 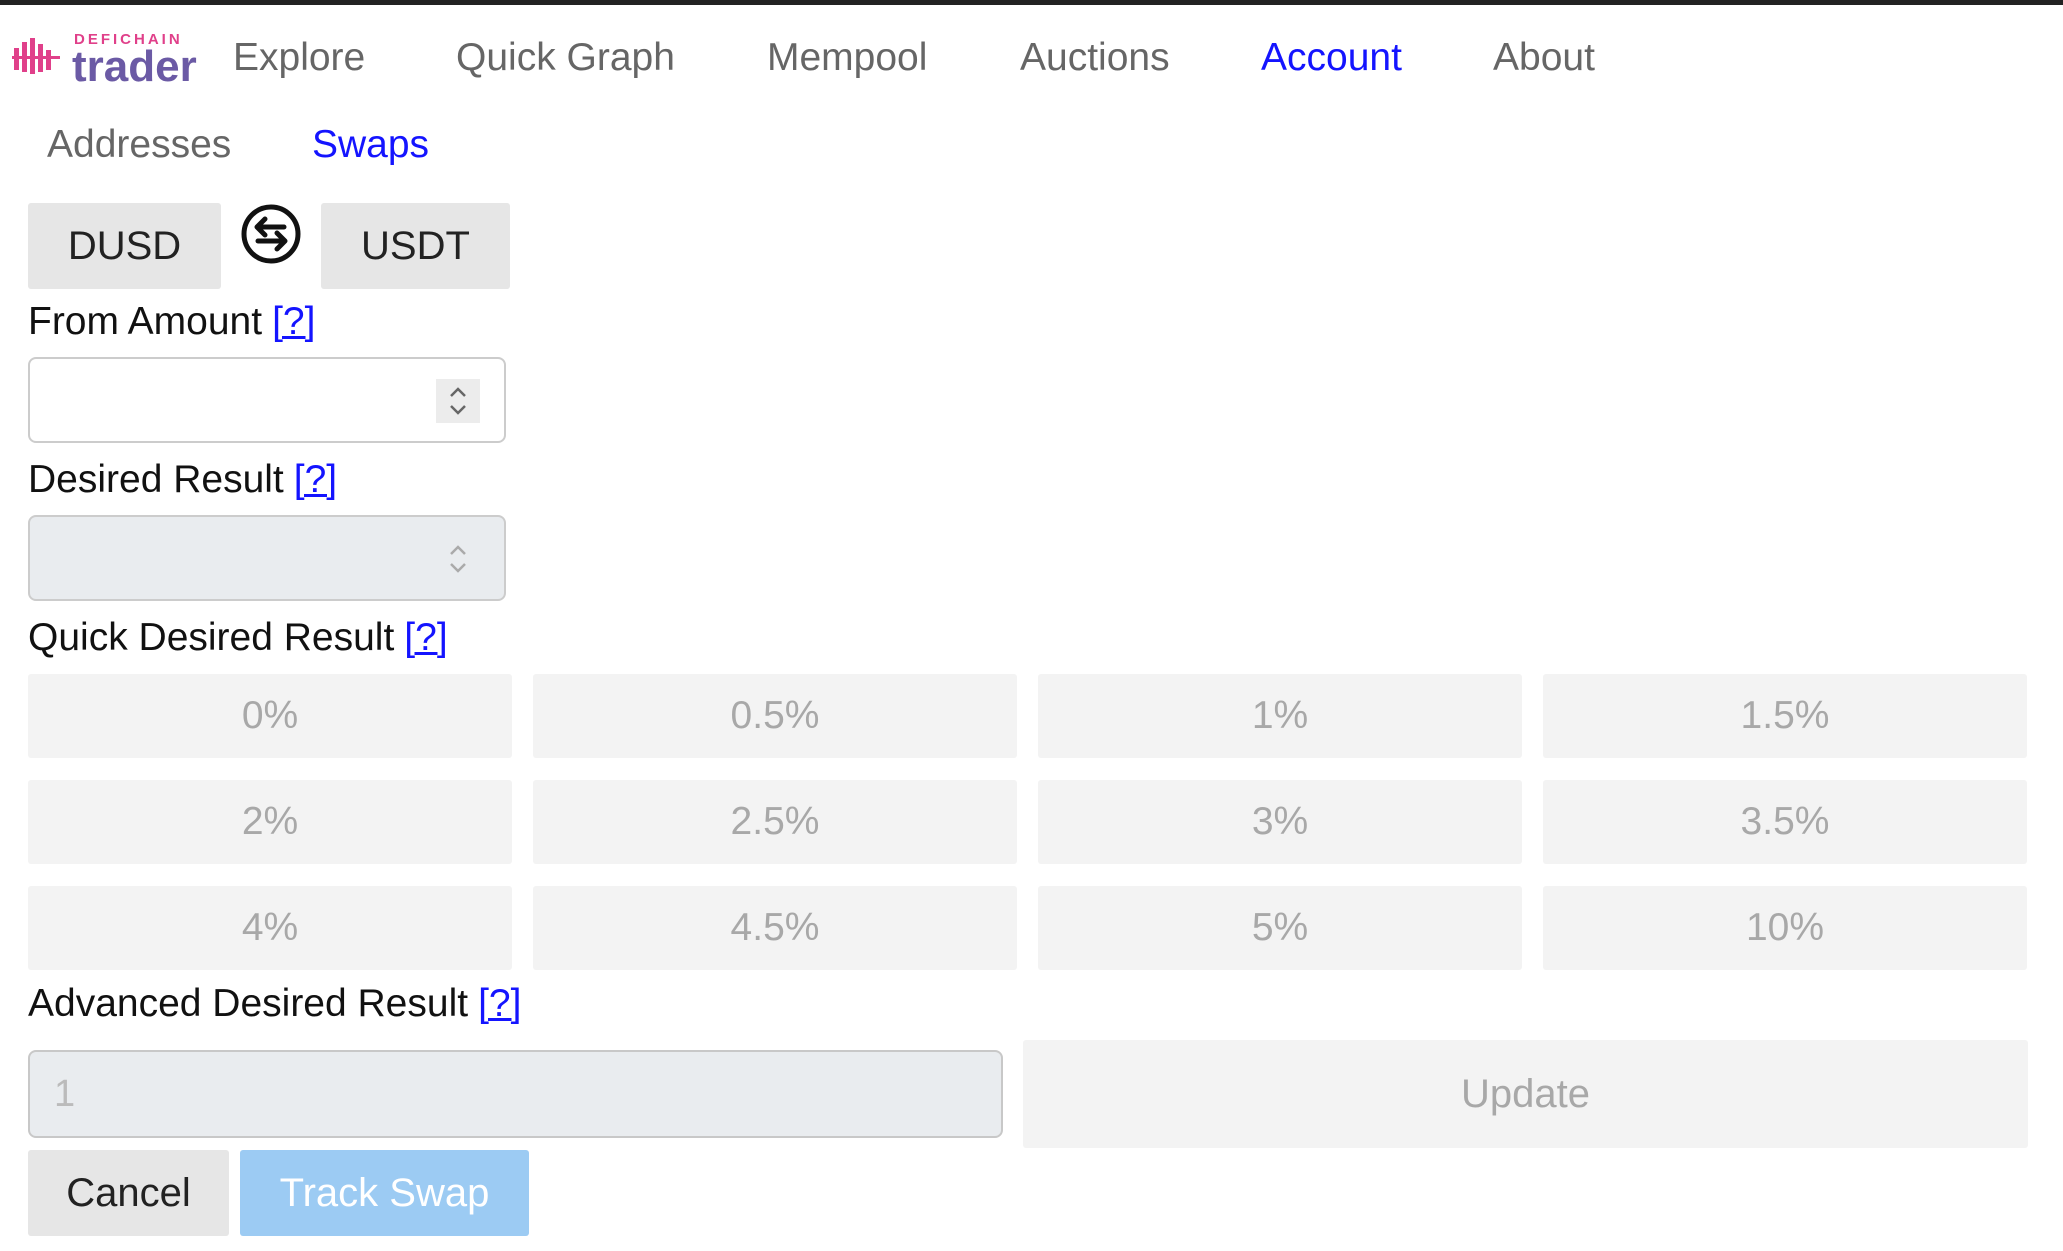 I want to click on quick-result-button-0: 0%, so click(x=270, y=716).